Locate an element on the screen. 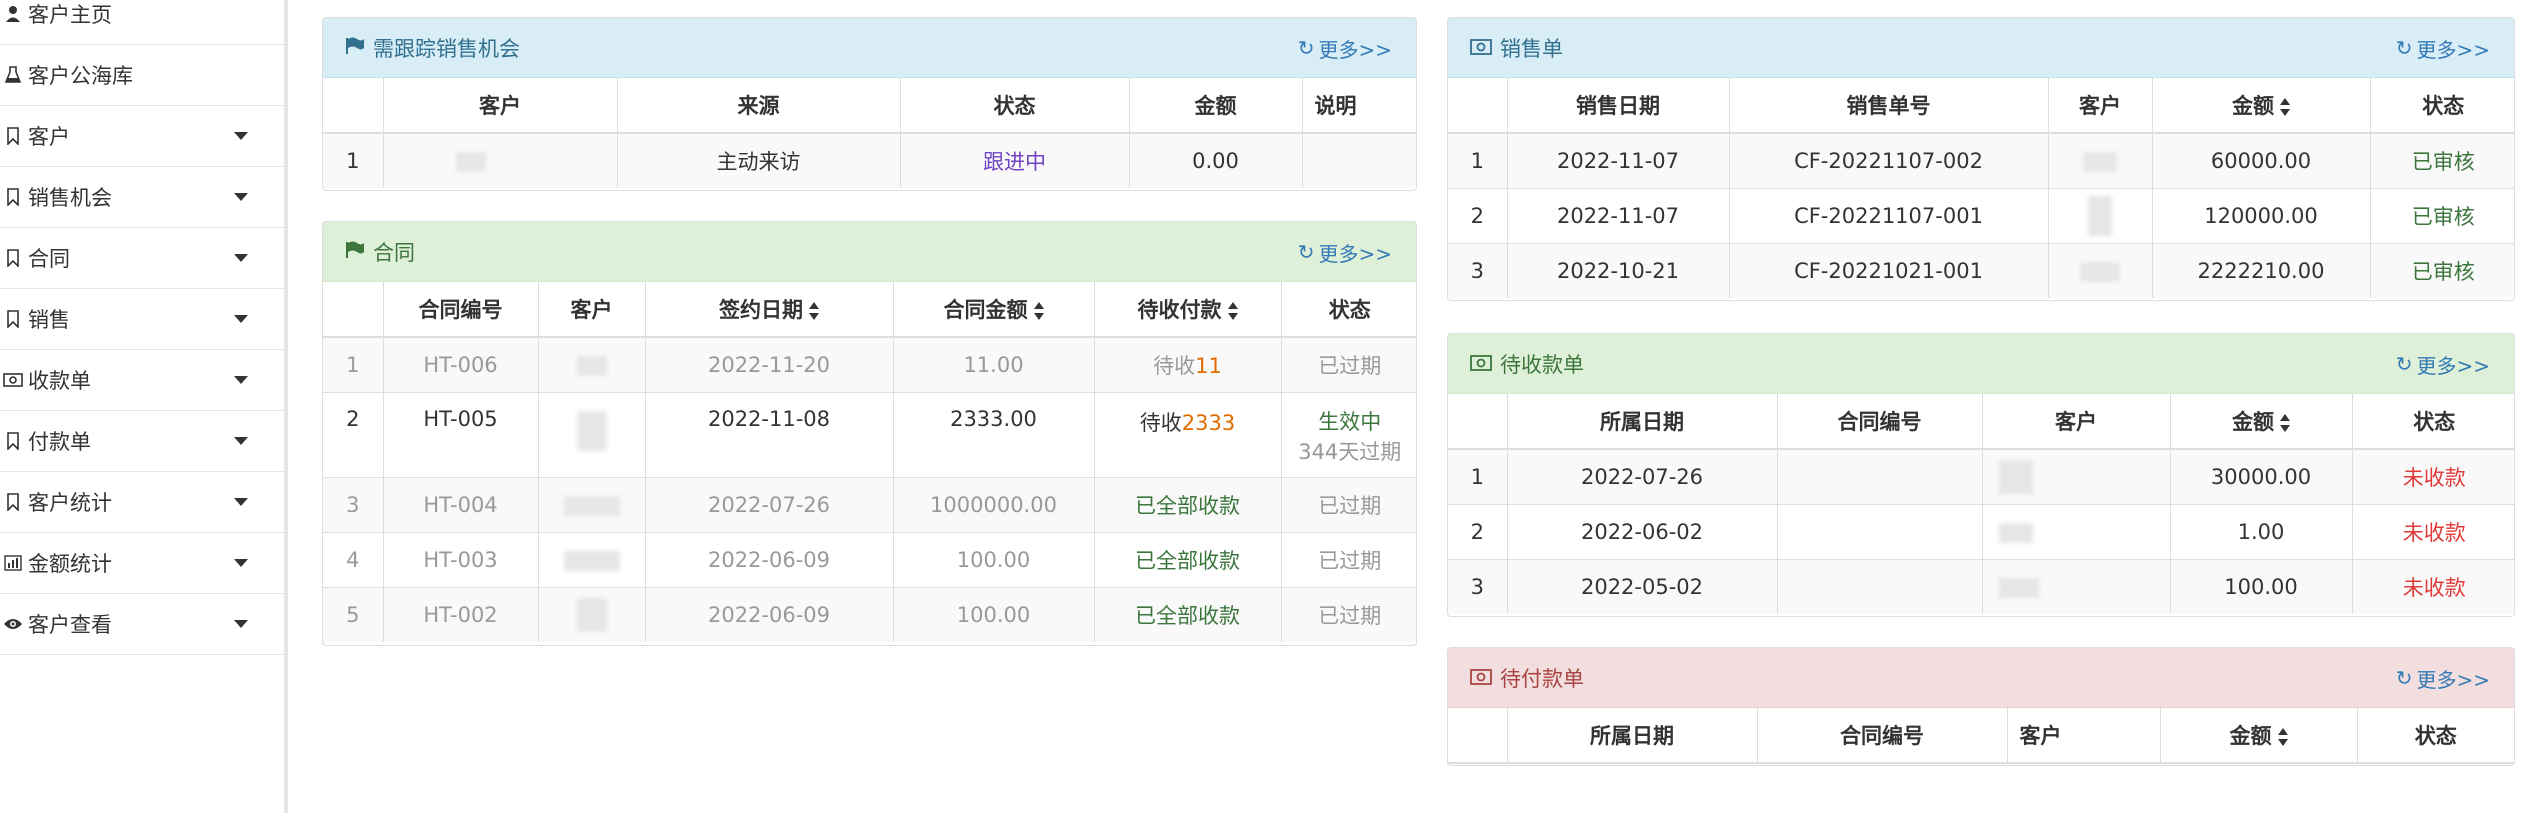 The width and height of the screenshot is (2534, 813). column-header-label: 签约日期 is located at coordinates (761, 310).